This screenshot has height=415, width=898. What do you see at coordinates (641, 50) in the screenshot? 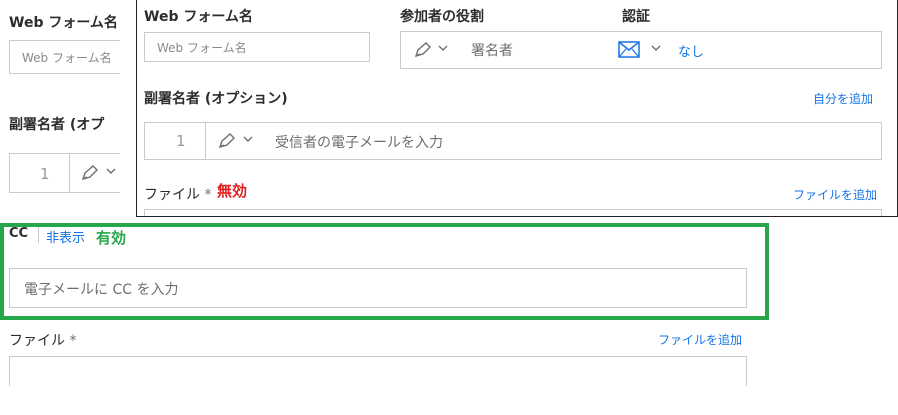
I see `role-auth-row: 署名者 なし` at bounding box center [641, 50].